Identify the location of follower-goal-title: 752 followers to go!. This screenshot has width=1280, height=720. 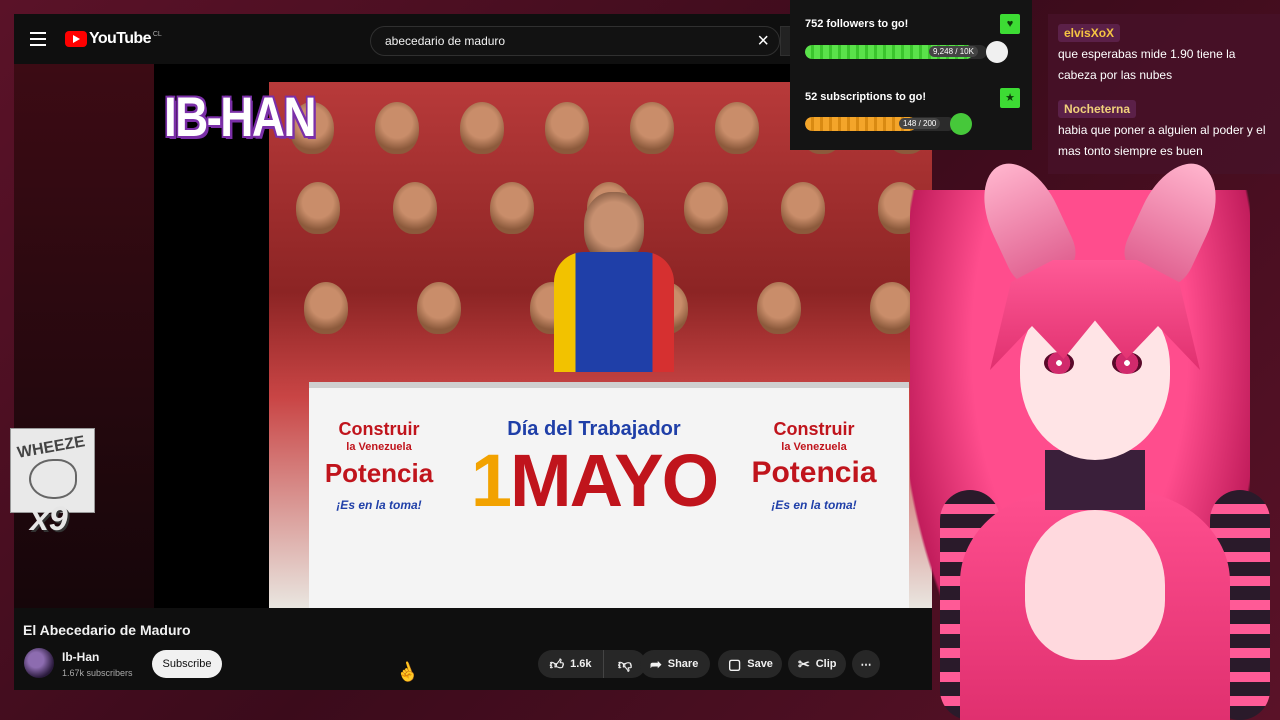
(857, 24).